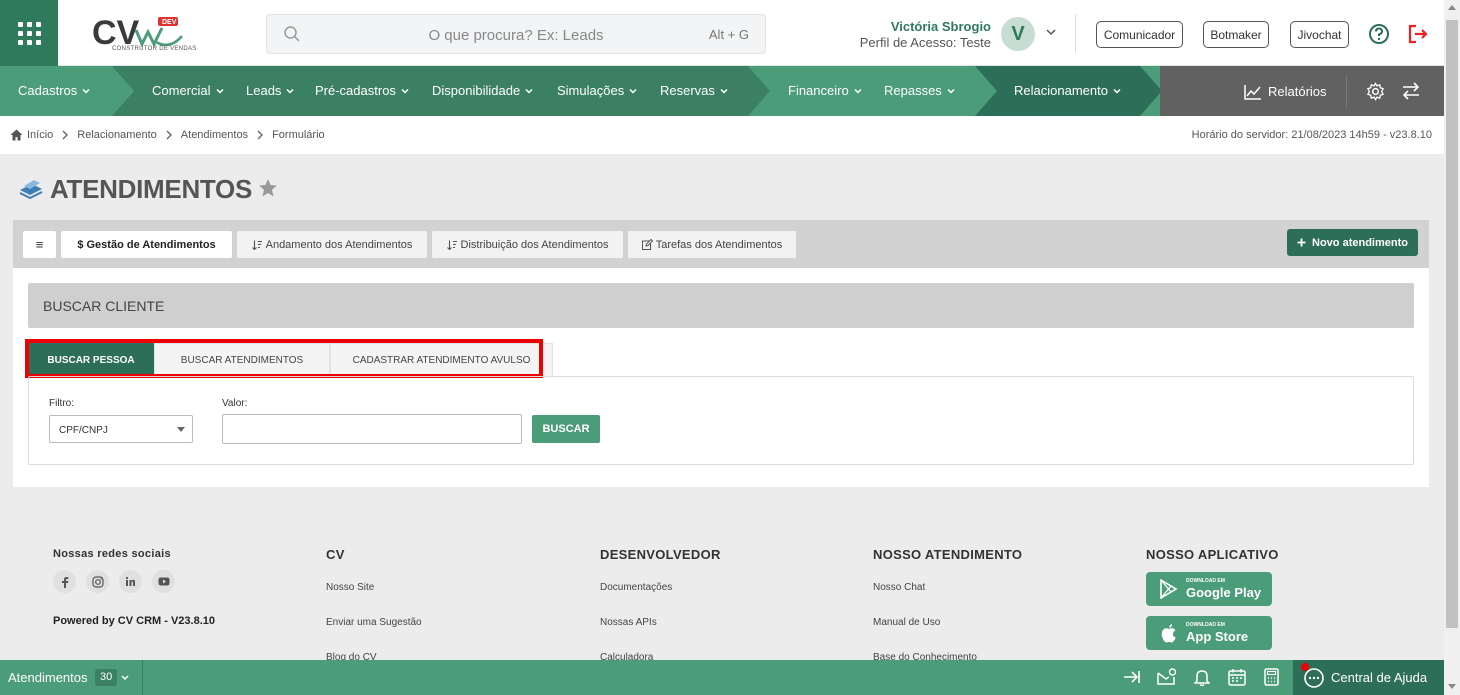 This screenshot has height=695, width=1460. Describe the element at coordinates (134, 621) in the screenshot. I see `powered-by: Powered by CV CRM - V23.8.10` at that location.